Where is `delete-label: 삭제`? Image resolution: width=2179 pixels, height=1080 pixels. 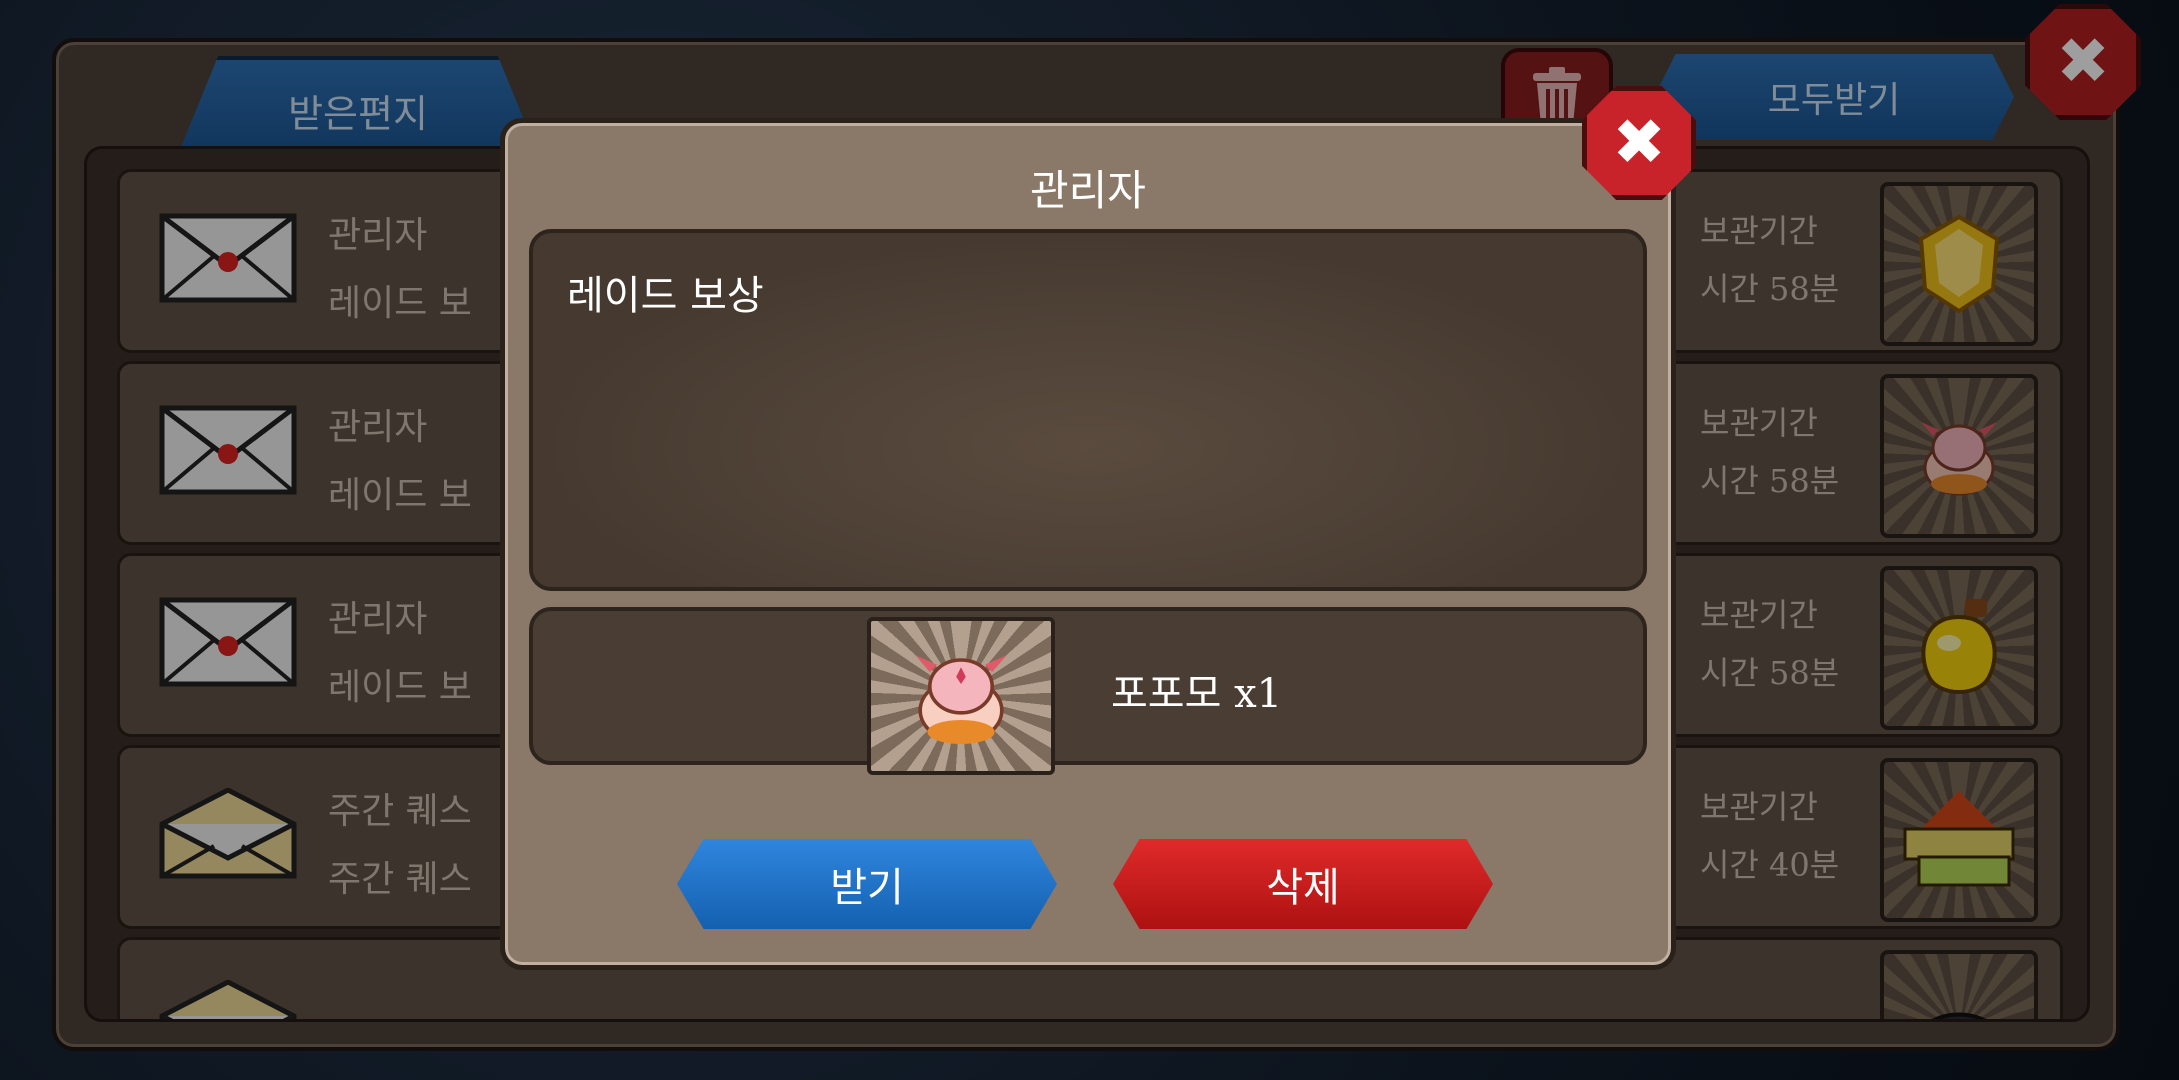 delete-label: 삭제 is located at coordinates (1303, 888).